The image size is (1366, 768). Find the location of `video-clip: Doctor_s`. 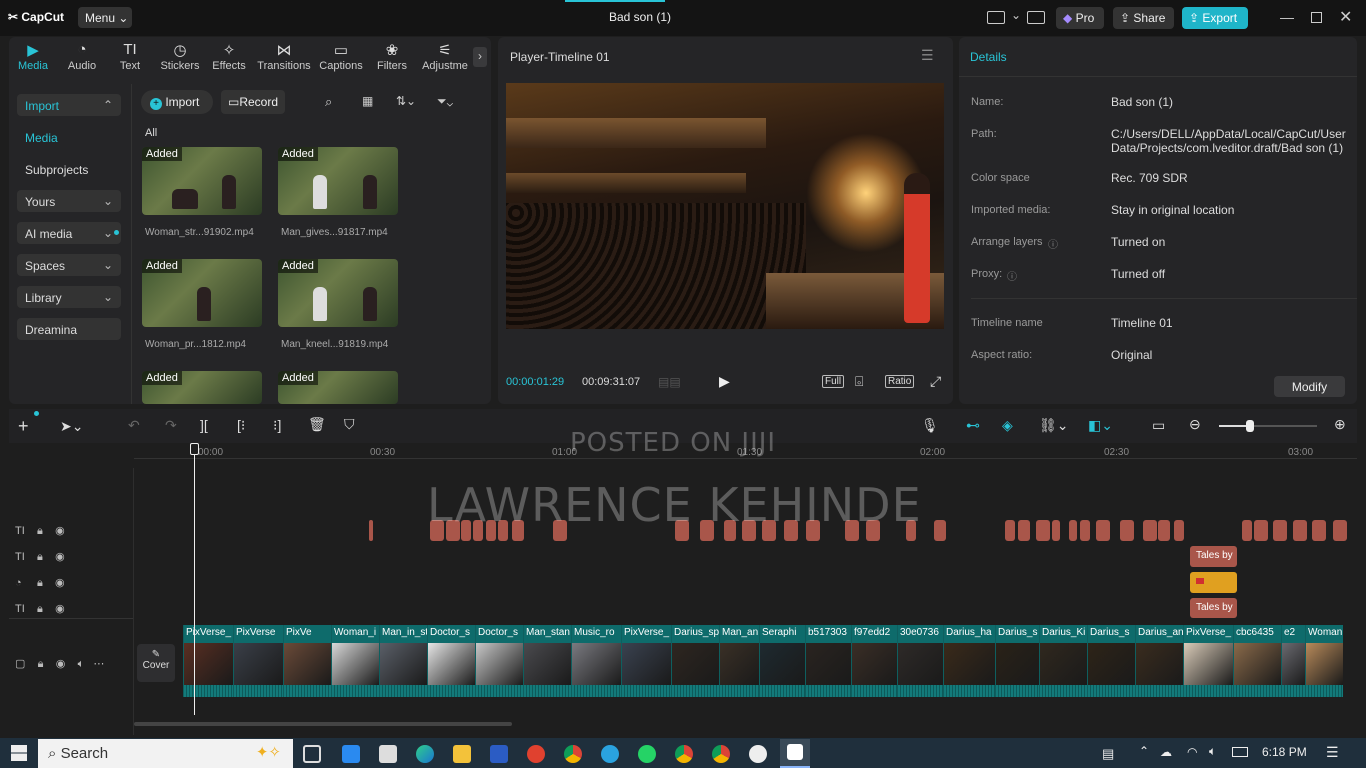

video-clip: Doctor_s is located at coordinates (499, 661).